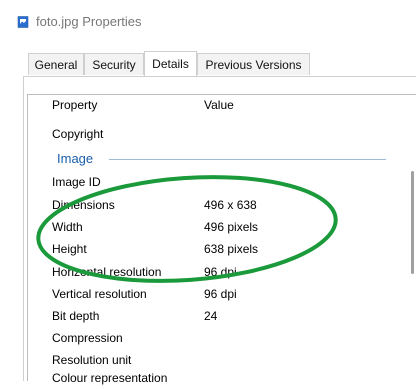  I want to click on vertical-scrollbar, so click(412, 238).